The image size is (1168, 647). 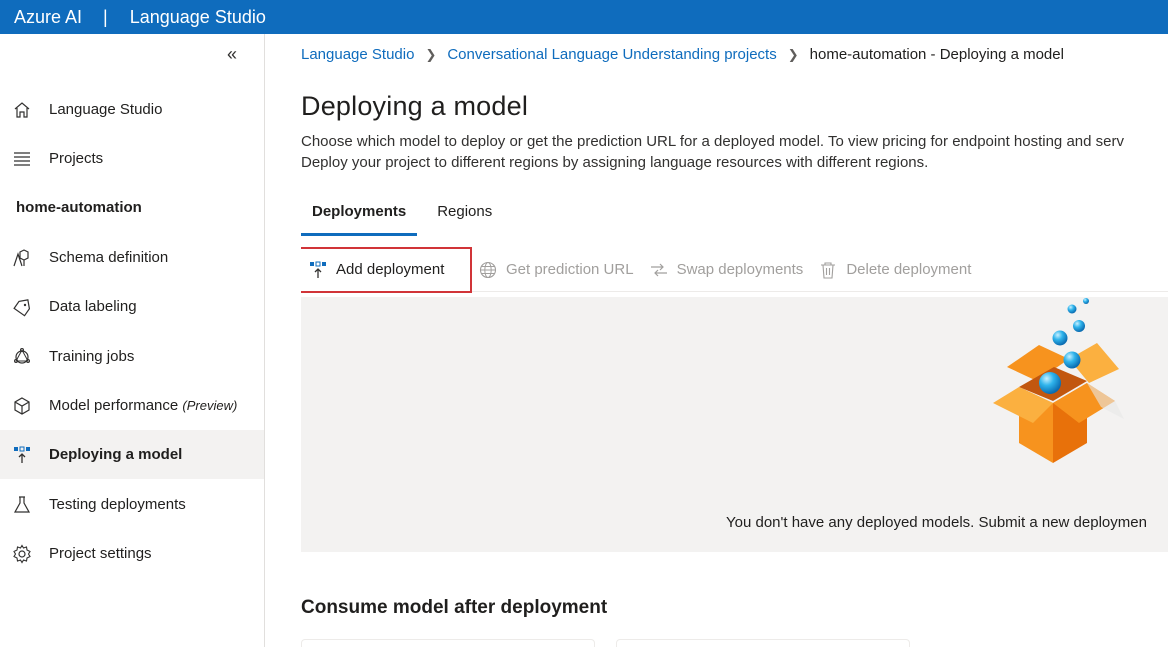 I want to click on delete-deployment-button: Delete deployment, so click(x=895, y=270).